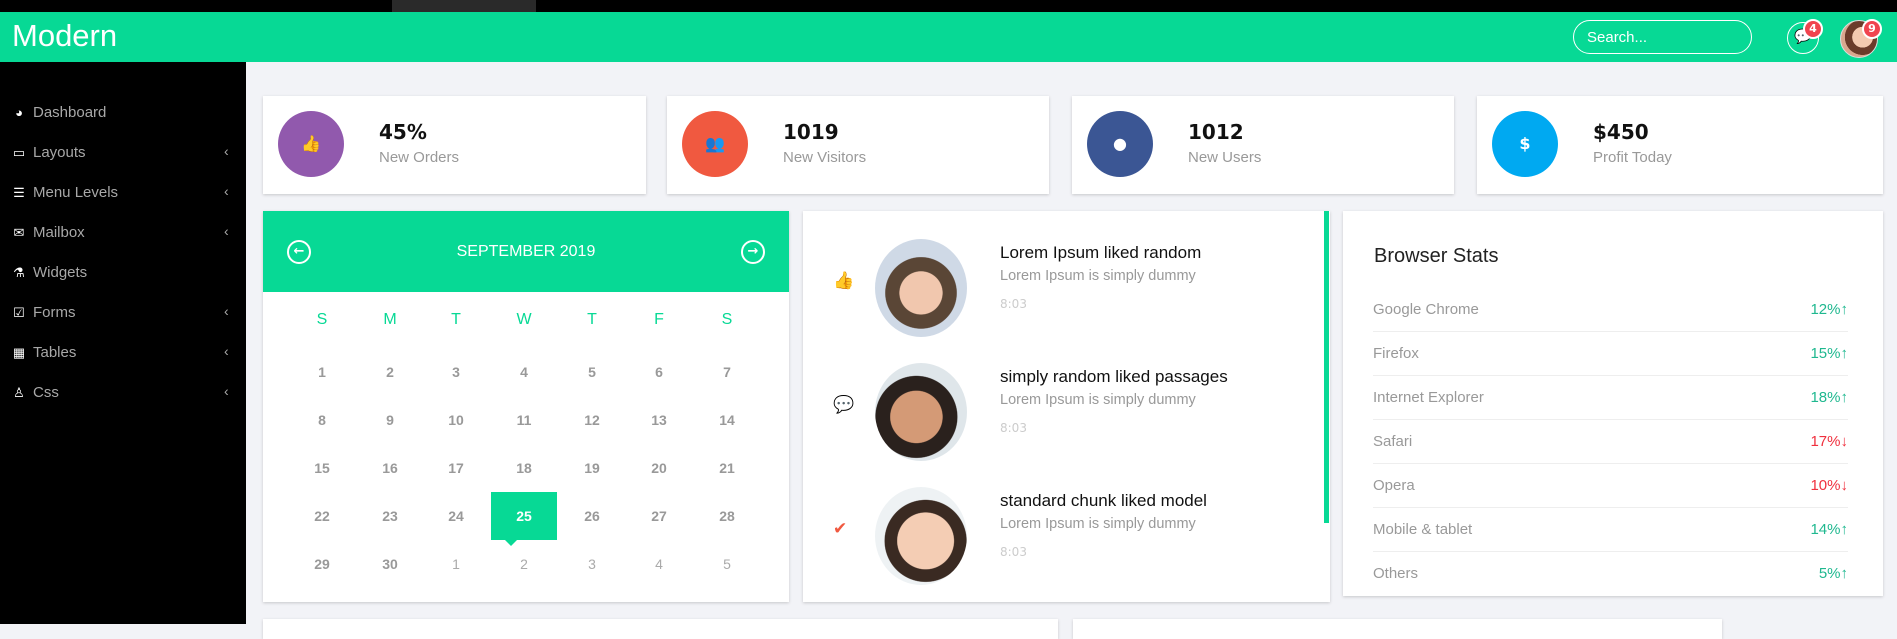 The width and height of the screenshot is (1897, 639). What do you see at coordinates (727, 372) in the screenshot?
I see `calendar-day: 7` at bounding box center [727, 372].